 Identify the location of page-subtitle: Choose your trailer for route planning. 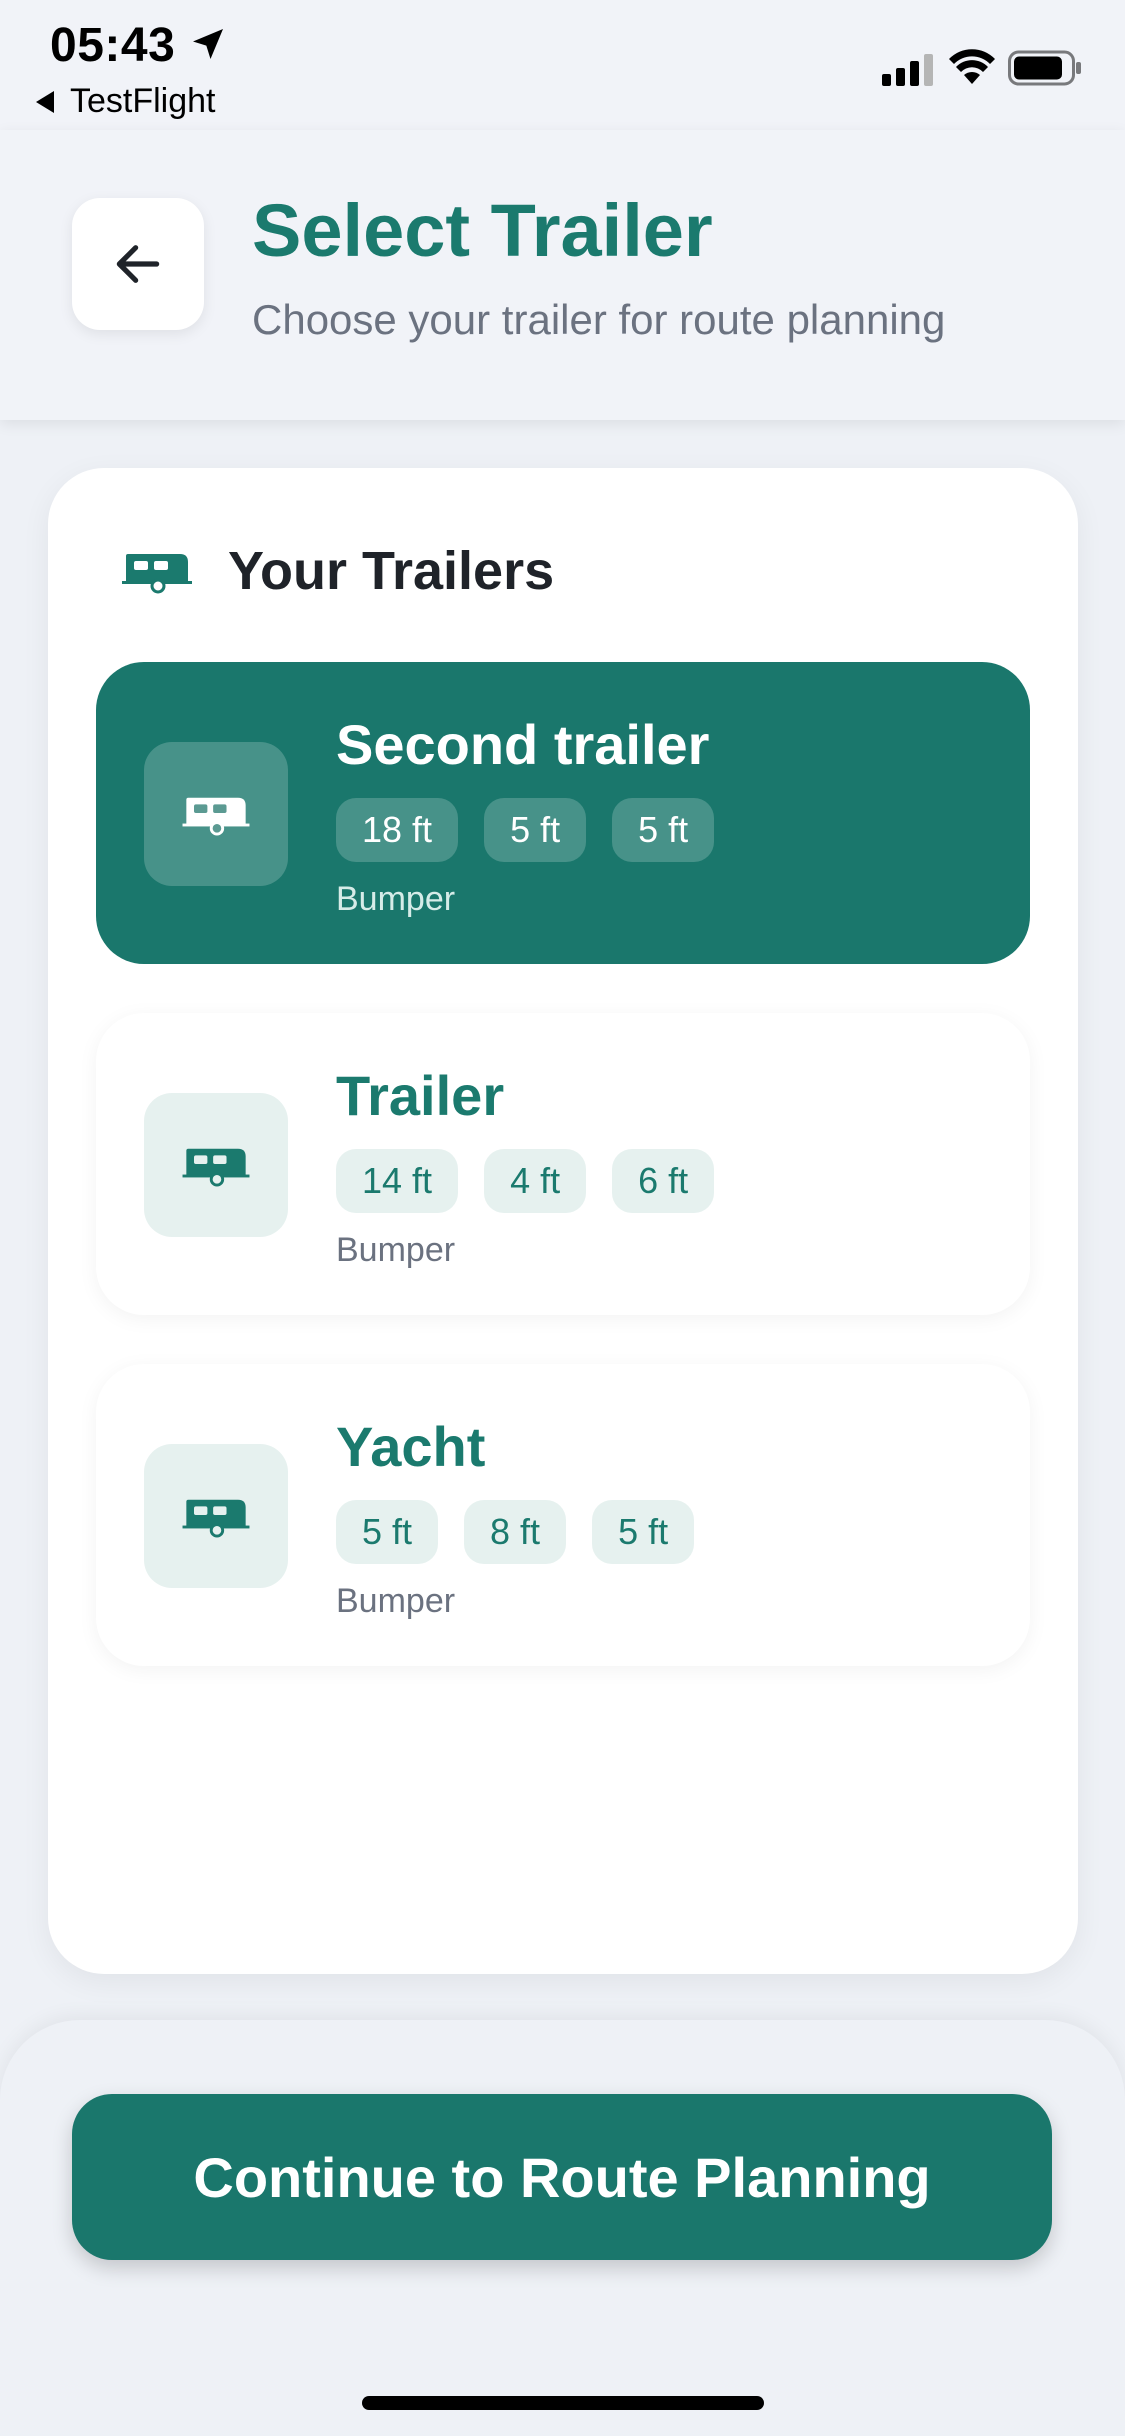
(599, 319).